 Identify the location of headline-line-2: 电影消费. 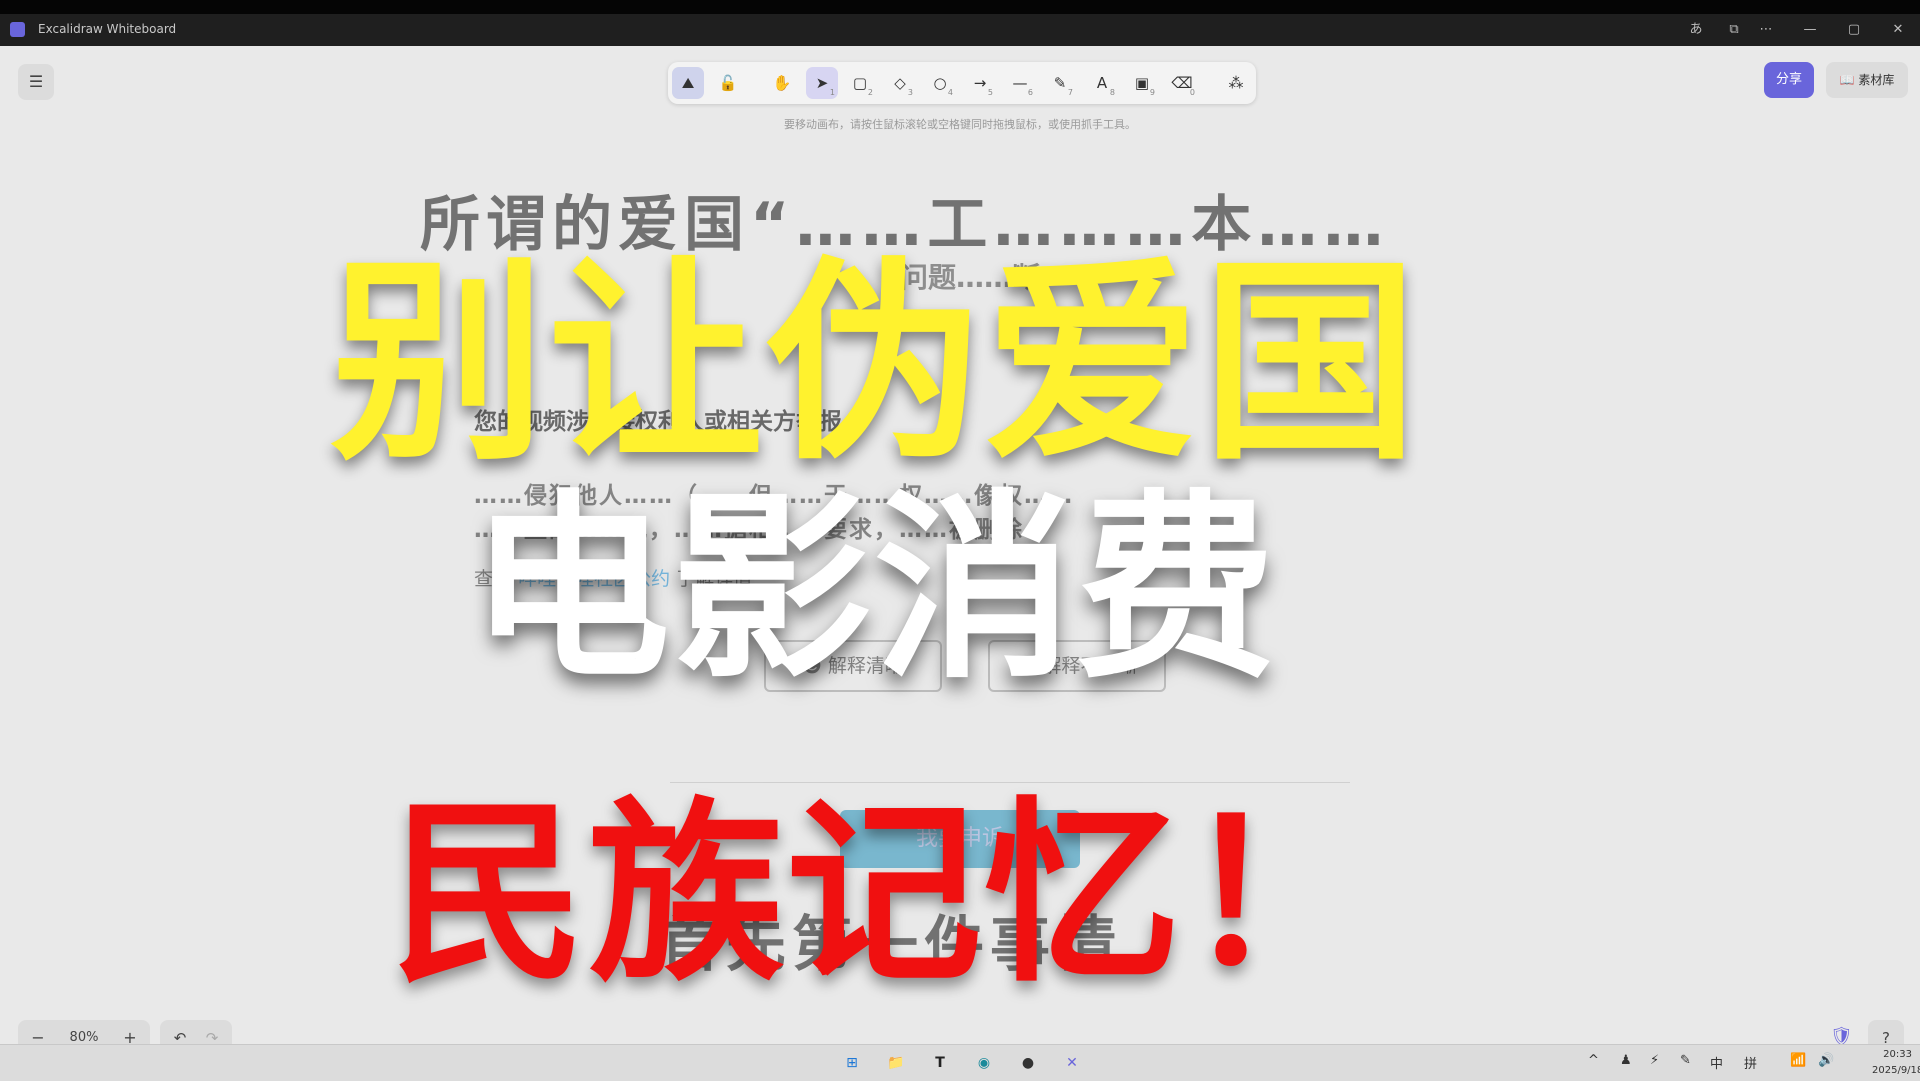
(874, 589).